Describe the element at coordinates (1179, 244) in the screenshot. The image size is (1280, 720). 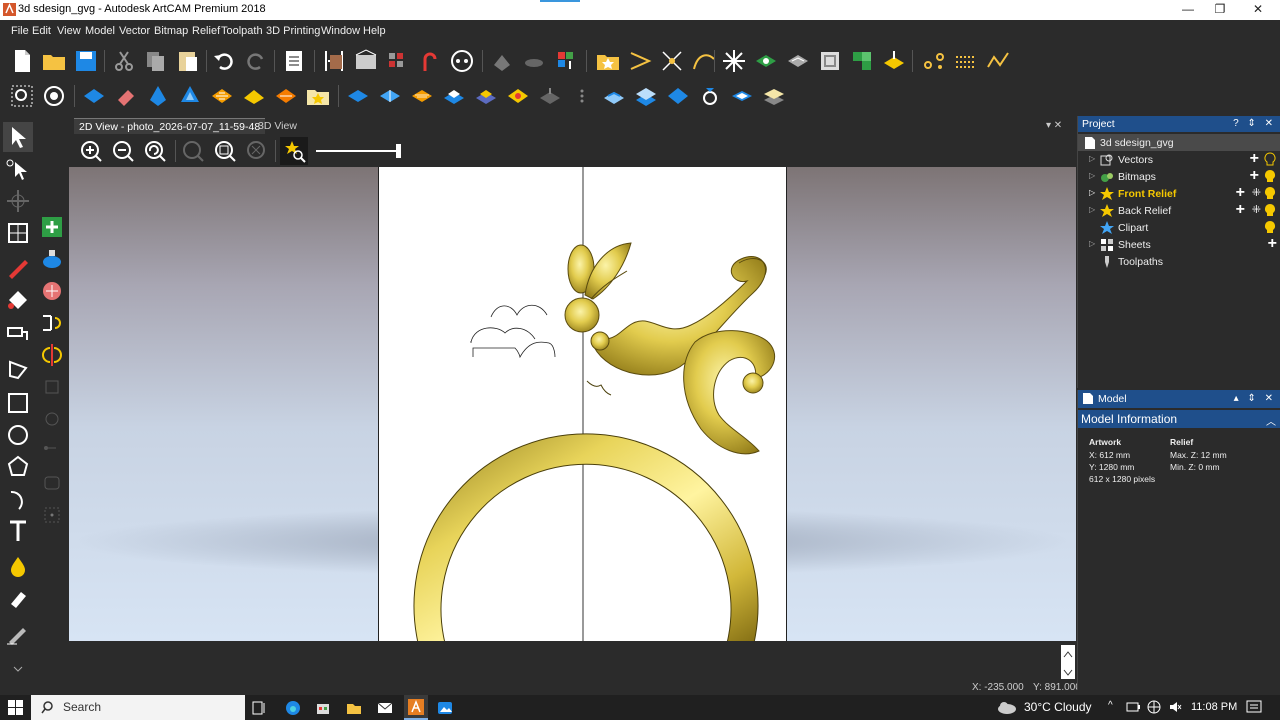
I see `tree-item-sheets: ▷ Sheets +` at that location.